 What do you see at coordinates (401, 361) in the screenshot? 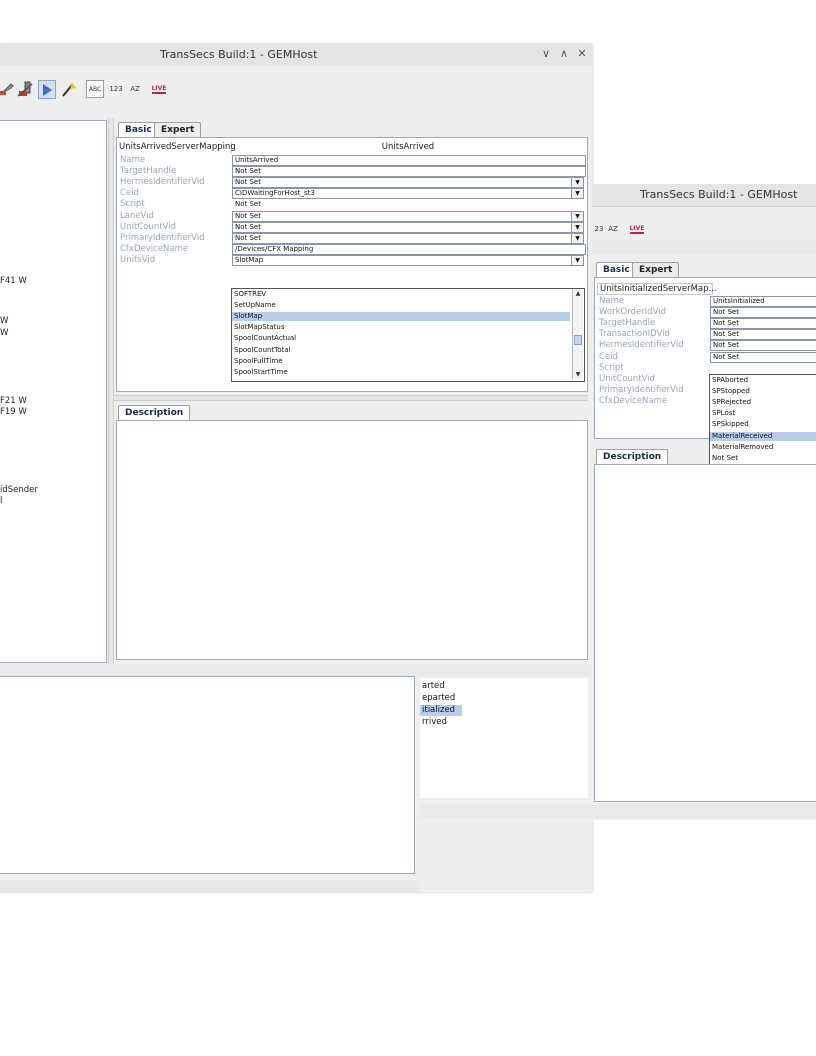
I see `dropdown-option: SpoolFullTime` at bounding box center [401, 361].